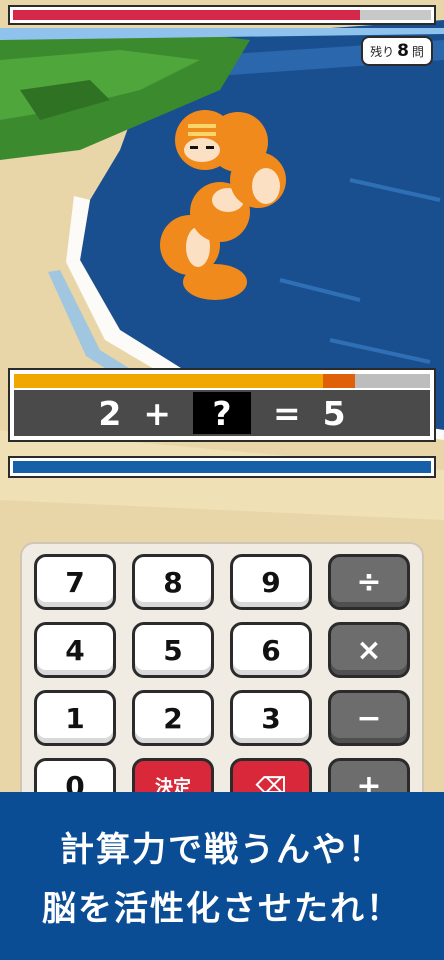 The height and width of the screenshot is (960, 444). I want to click on key-divide: ÷, so click(369, 582).